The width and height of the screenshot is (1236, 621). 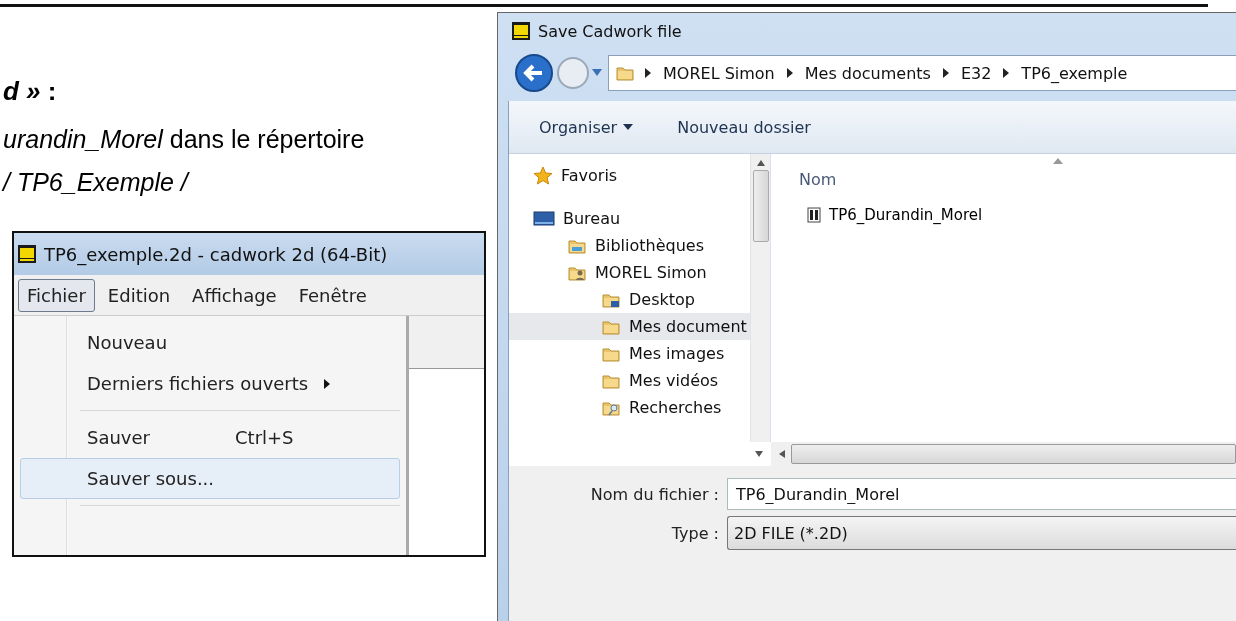 I want to click on toolbar-button: Nouveau dossier, so click(x=744, y=127).